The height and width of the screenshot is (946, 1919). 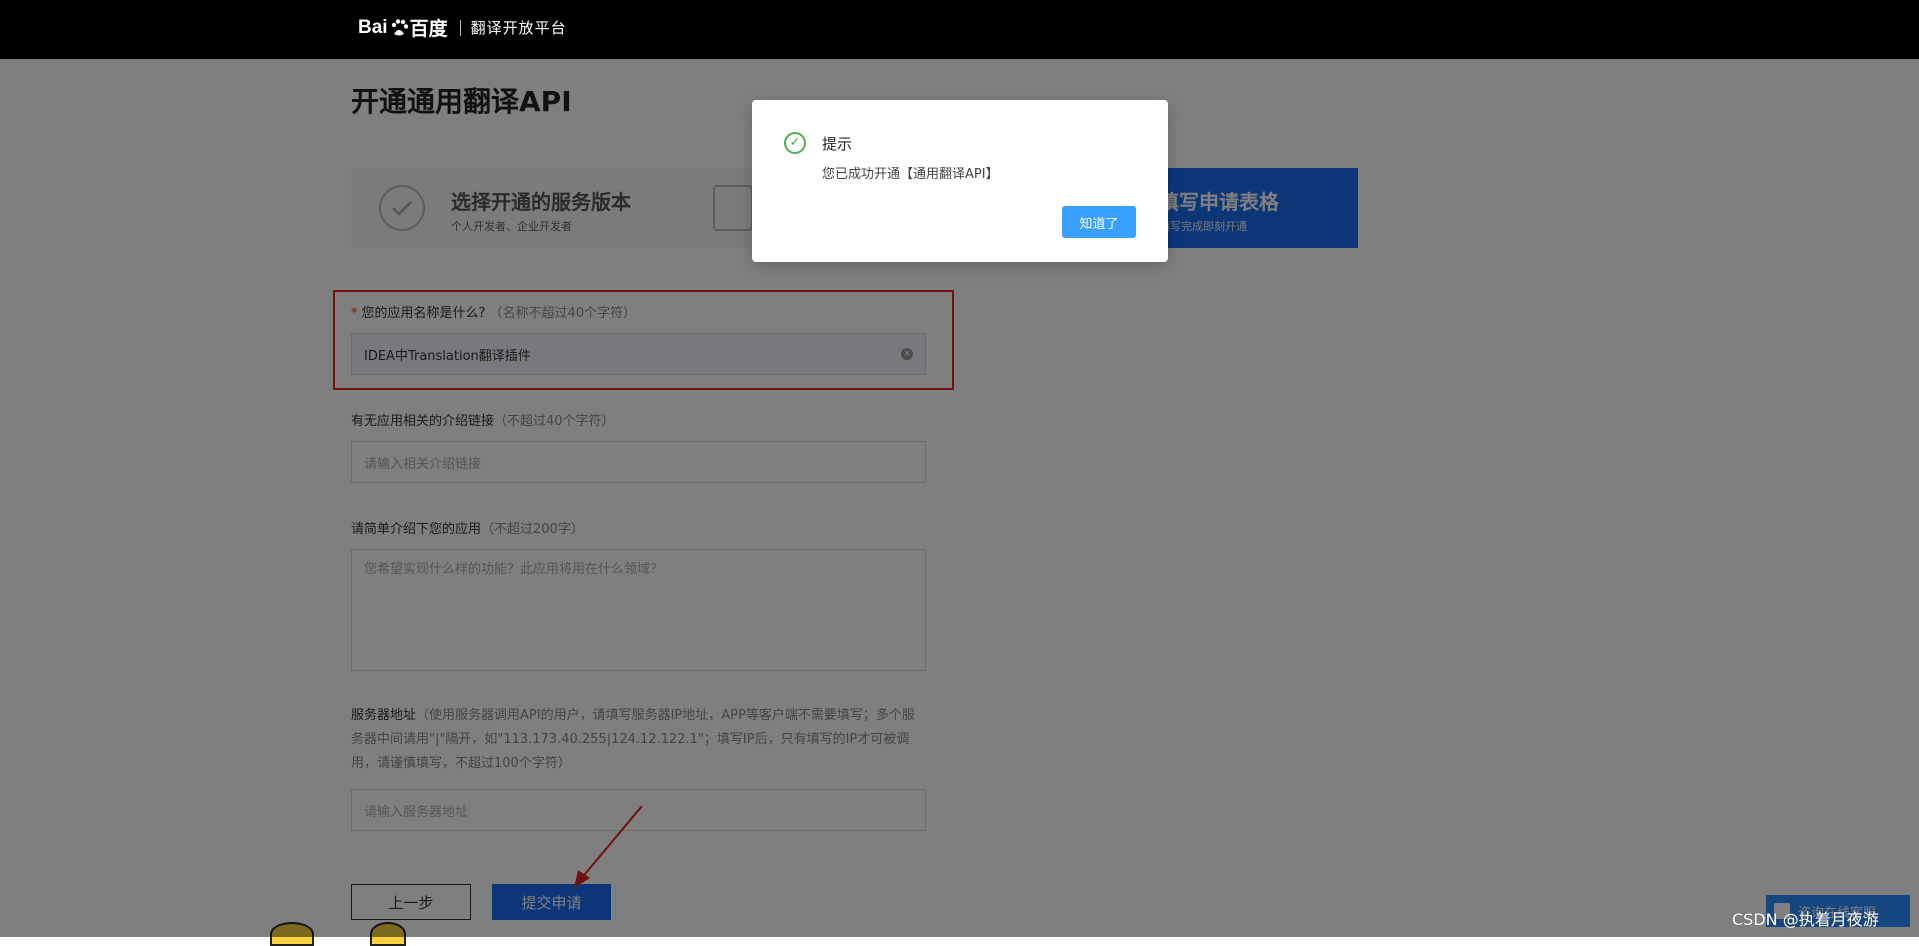 I want to click on dialog-title: 提示, so click(x=837, y=144).